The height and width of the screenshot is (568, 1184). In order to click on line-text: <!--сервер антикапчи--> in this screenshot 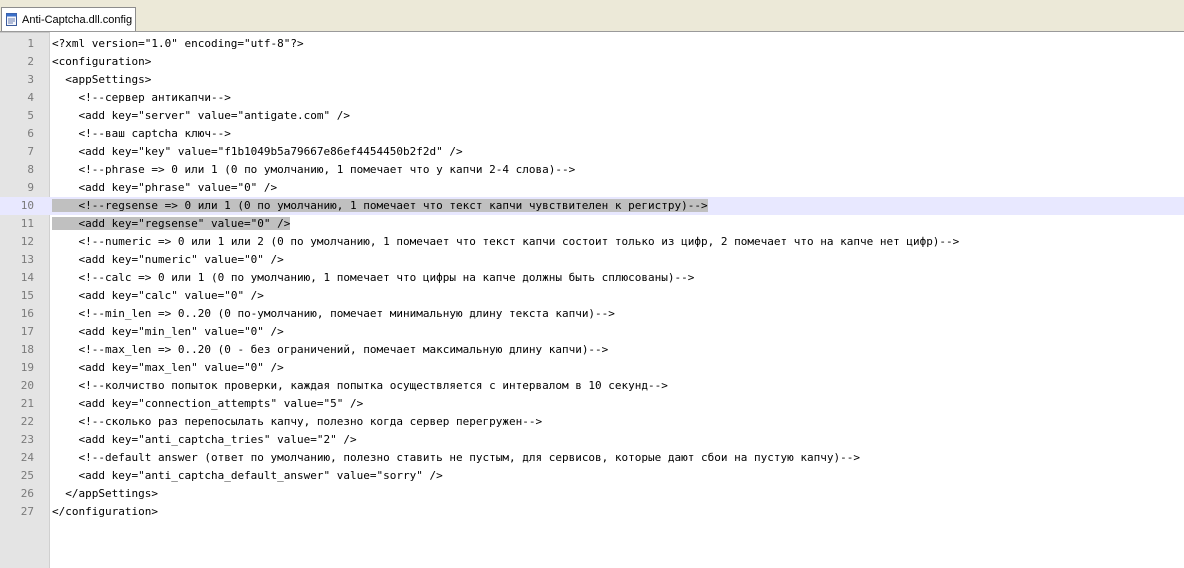, I will do `click(141, 98)`.